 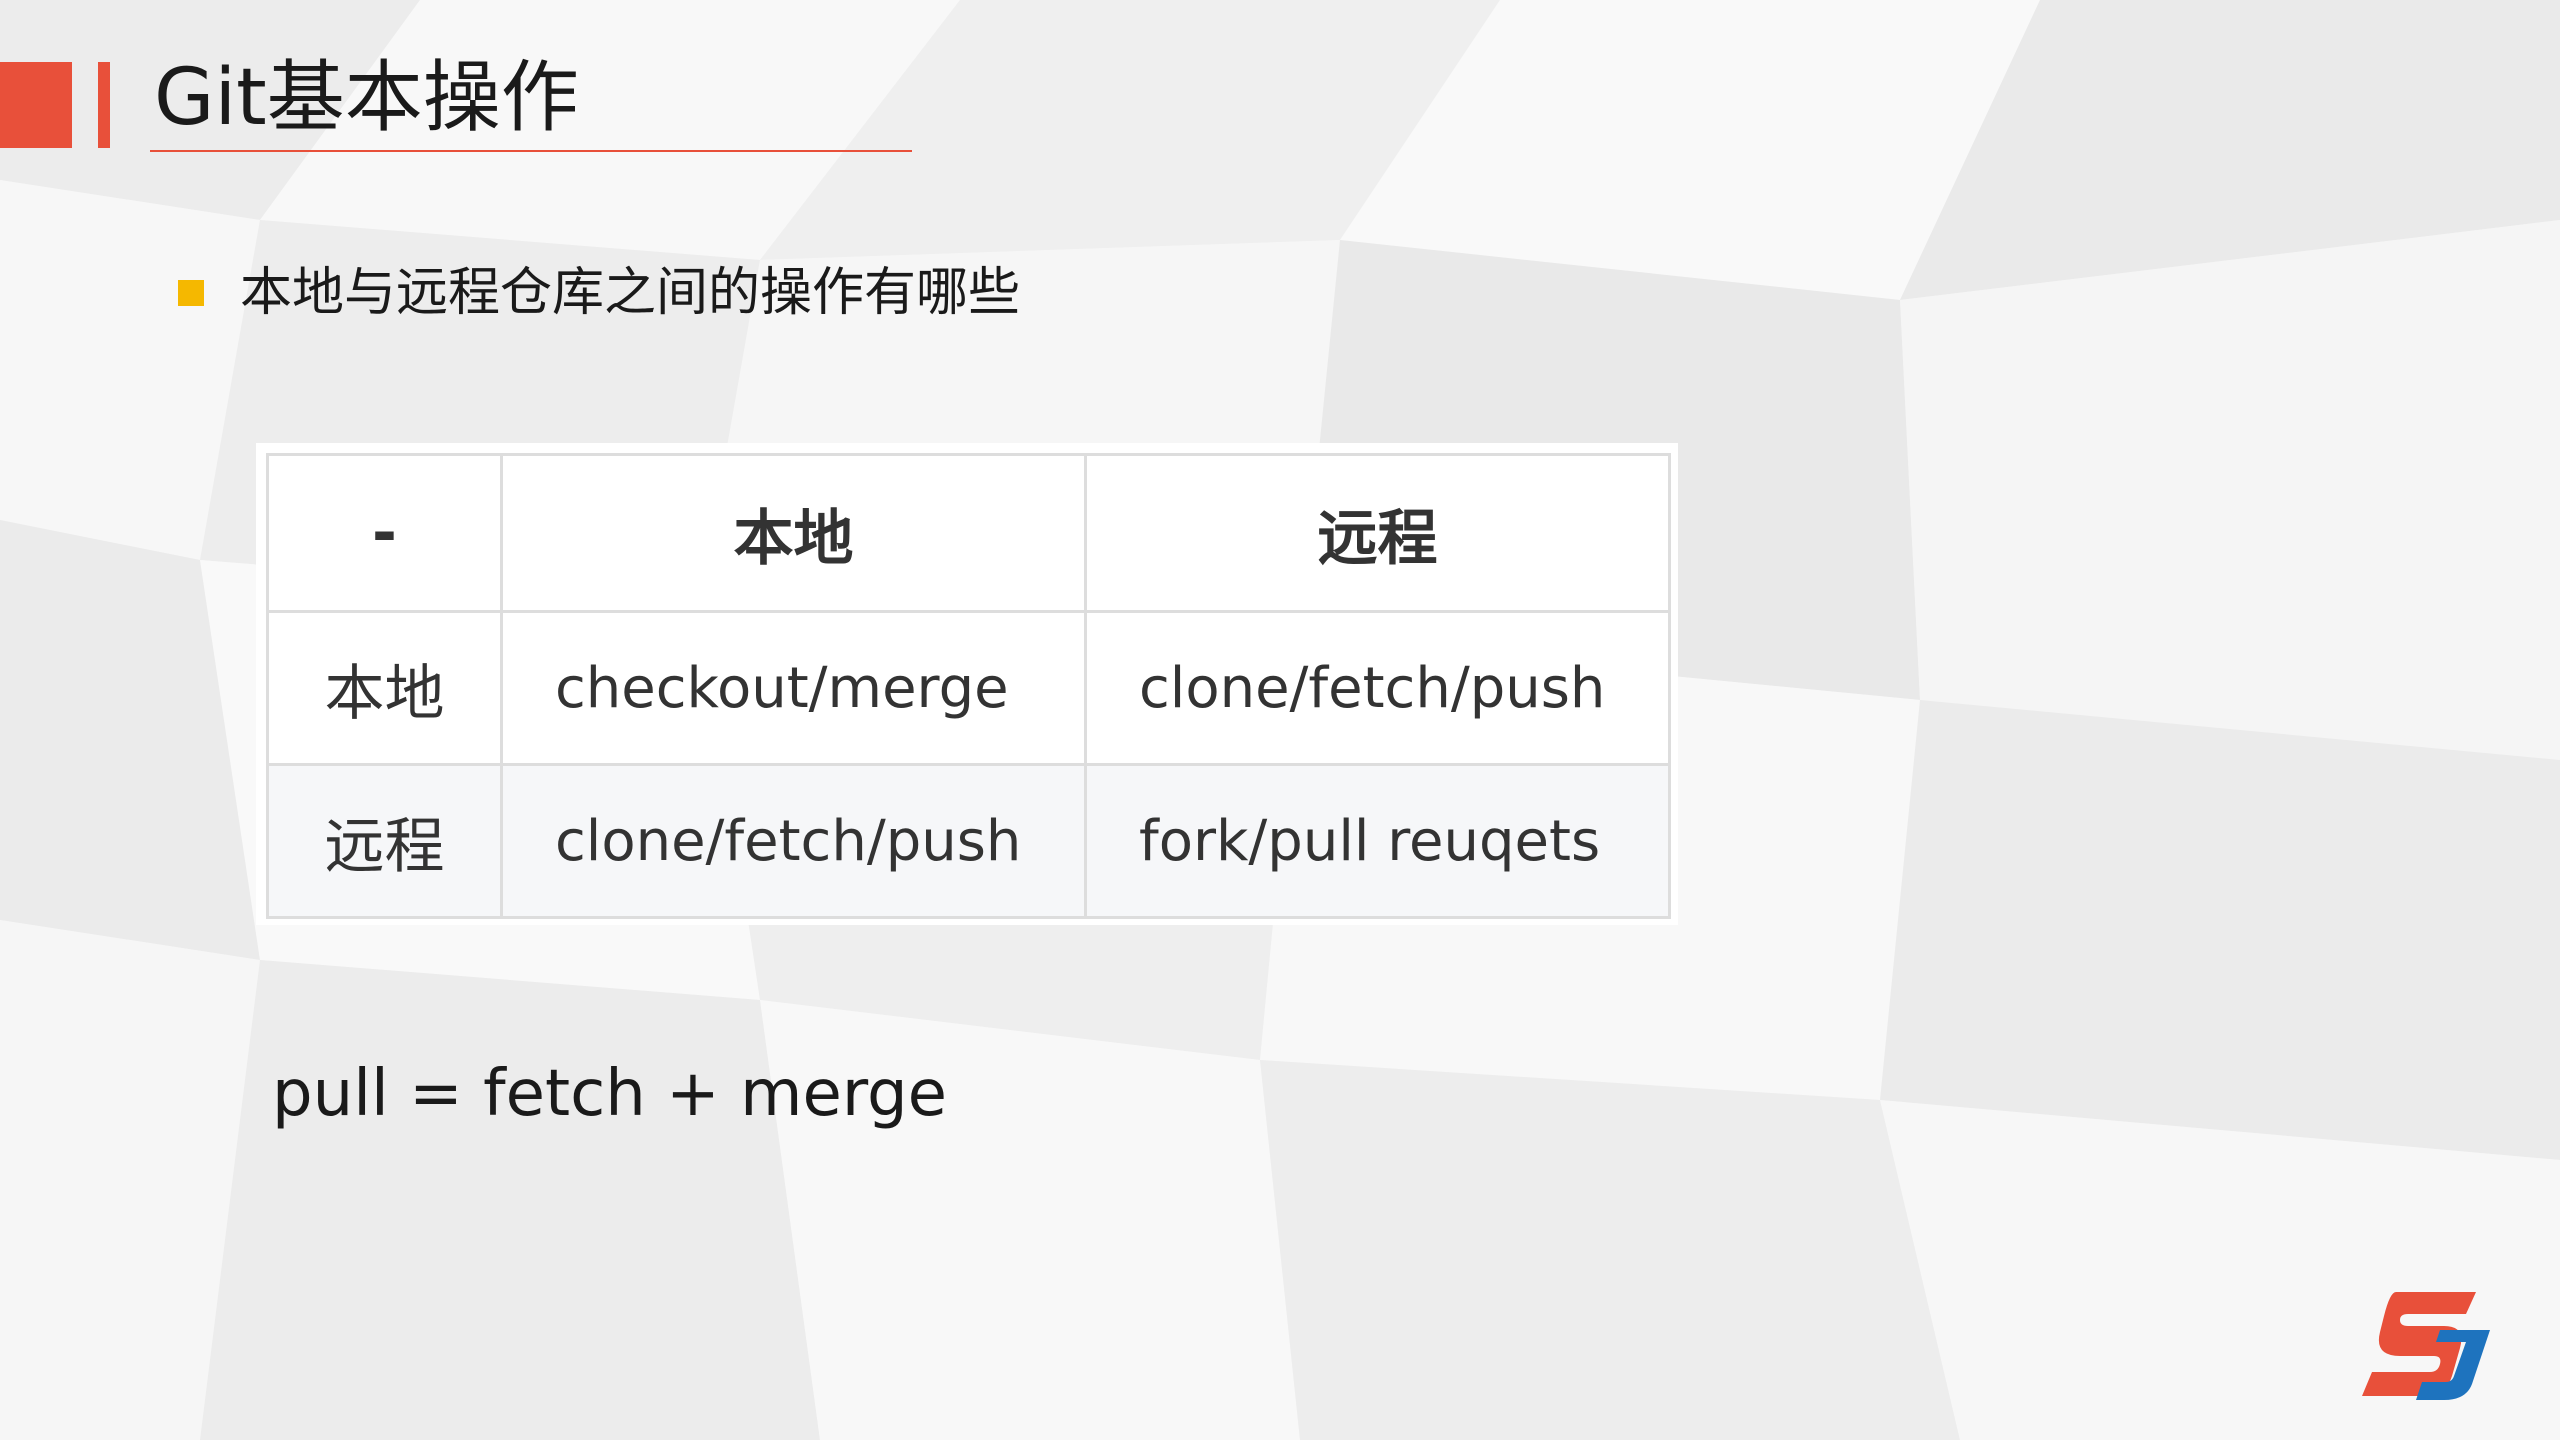 I want to click on table-header-row: - 本地 远程, so click(x=968, y=533).